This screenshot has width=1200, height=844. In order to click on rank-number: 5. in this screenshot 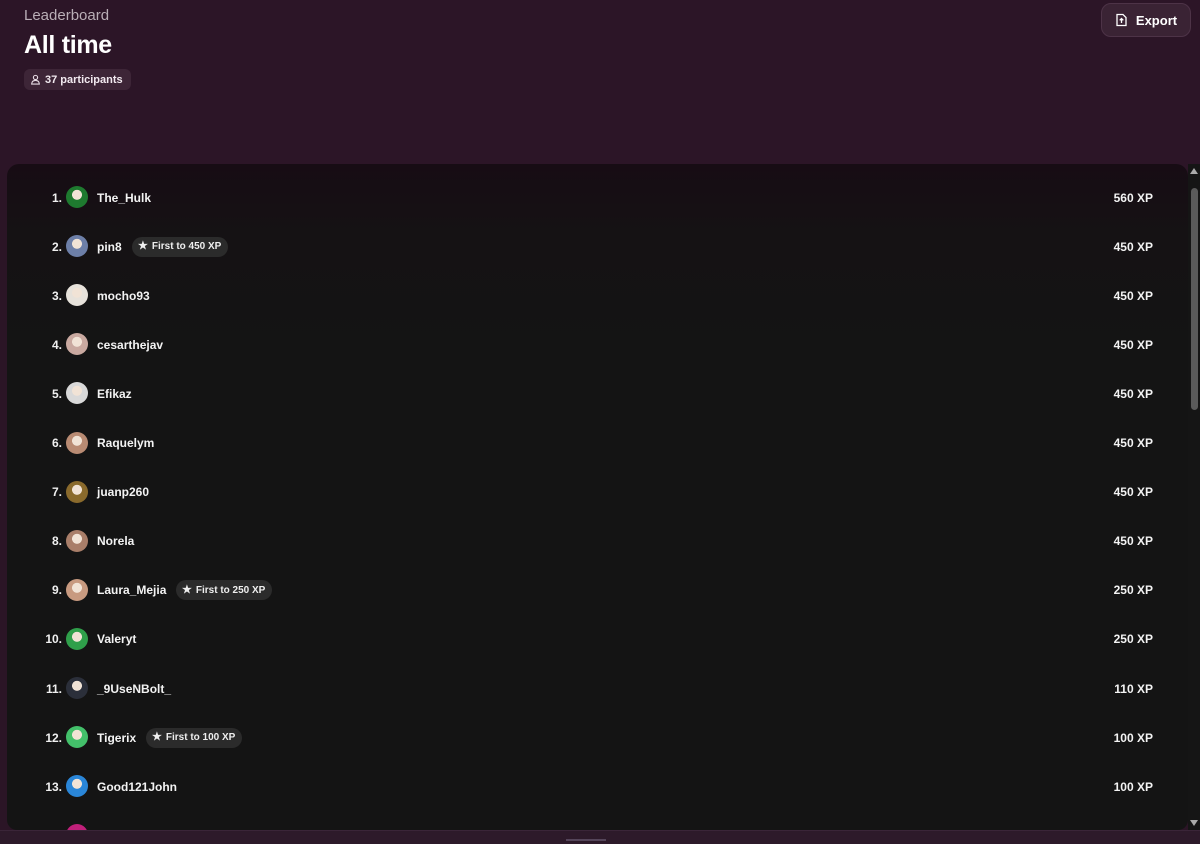, I will do `click(56, 393)`.